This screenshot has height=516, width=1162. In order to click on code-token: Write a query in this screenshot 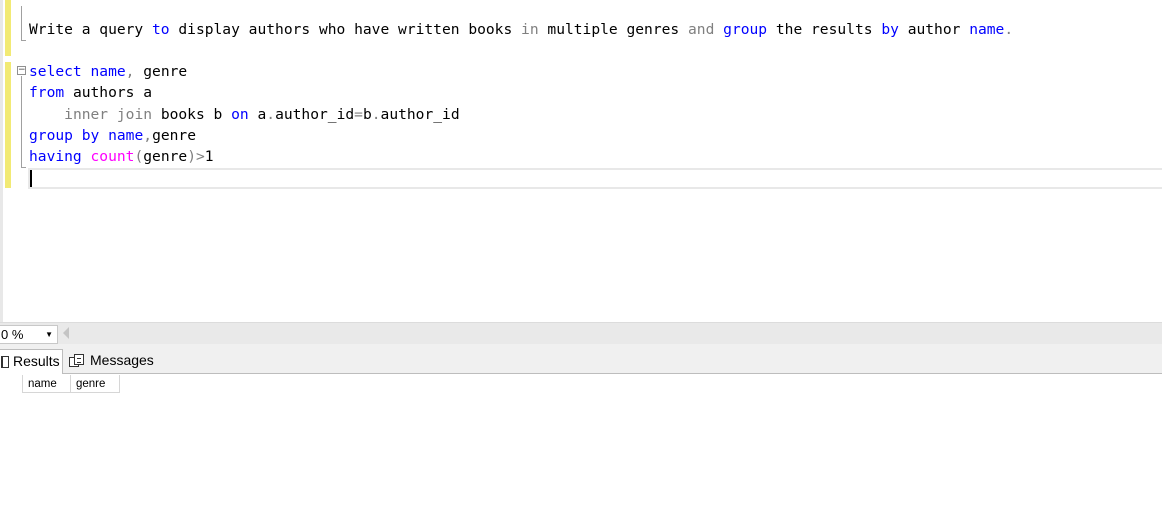, I will do `click(91, 29)`.